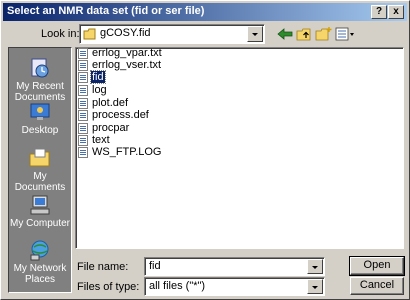  I want to click on filetype-value: all files ("*"), so click(177, 286).